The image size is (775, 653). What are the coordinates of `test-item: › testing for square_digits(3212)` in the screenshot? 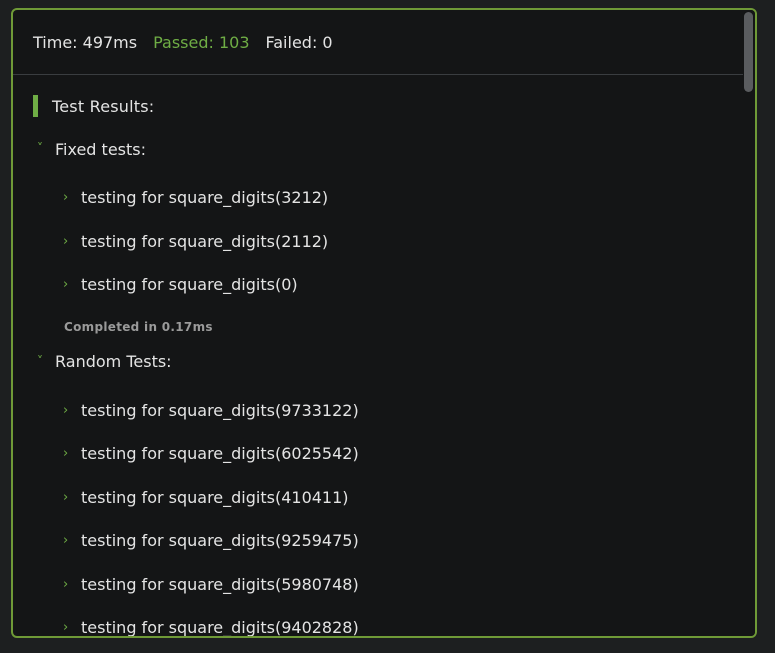 It's located at (409, 198).